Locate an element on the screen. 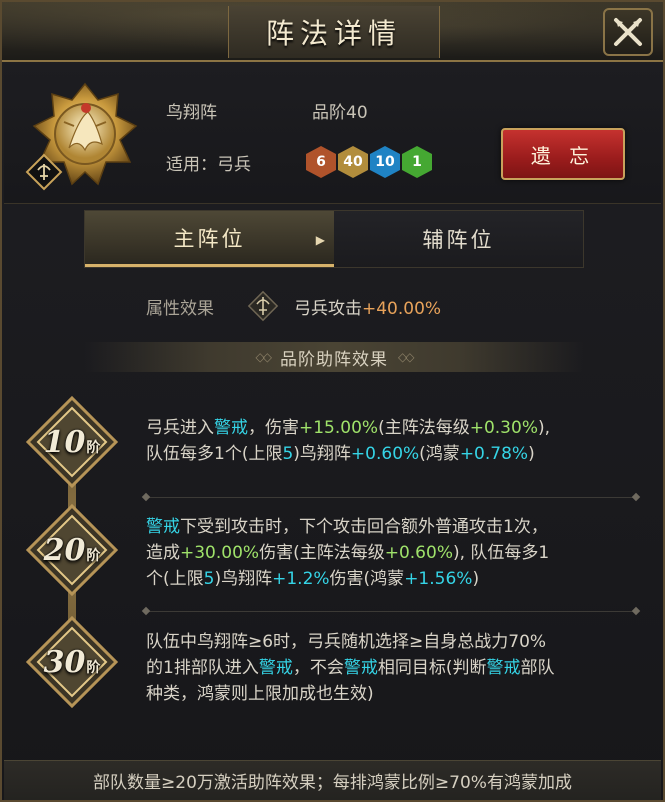 The image size is (665, 802). attribute-value: 弓兵攻击+40.00% is located at coordinates (368, 309).